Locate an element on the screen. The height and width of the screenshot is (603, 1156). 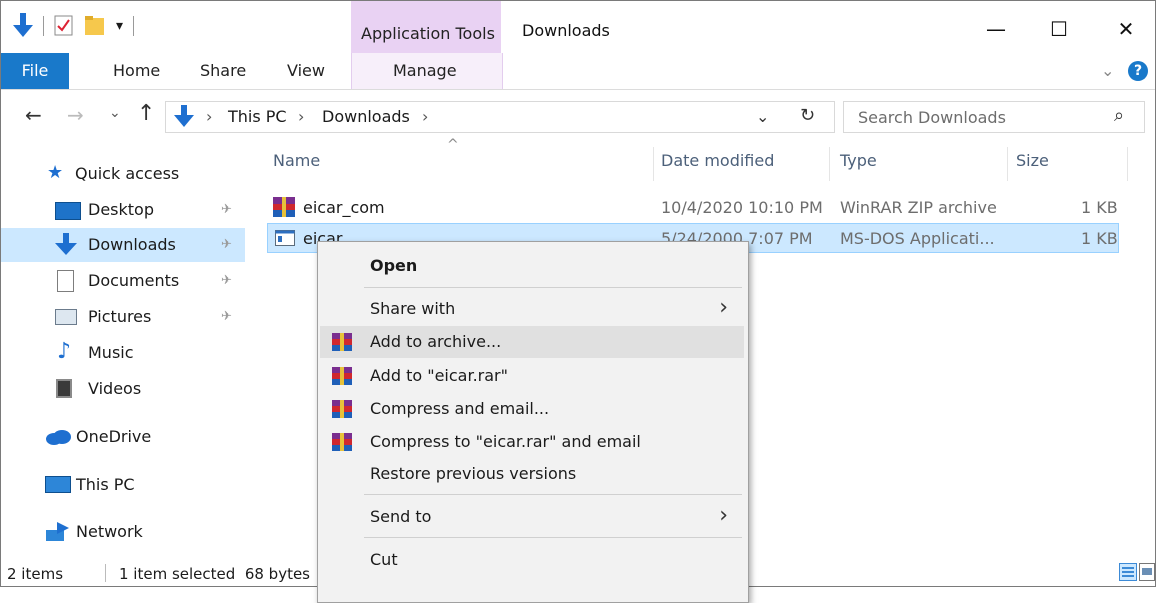
menu-item-label: Send to is located at coordinates (401, 516).